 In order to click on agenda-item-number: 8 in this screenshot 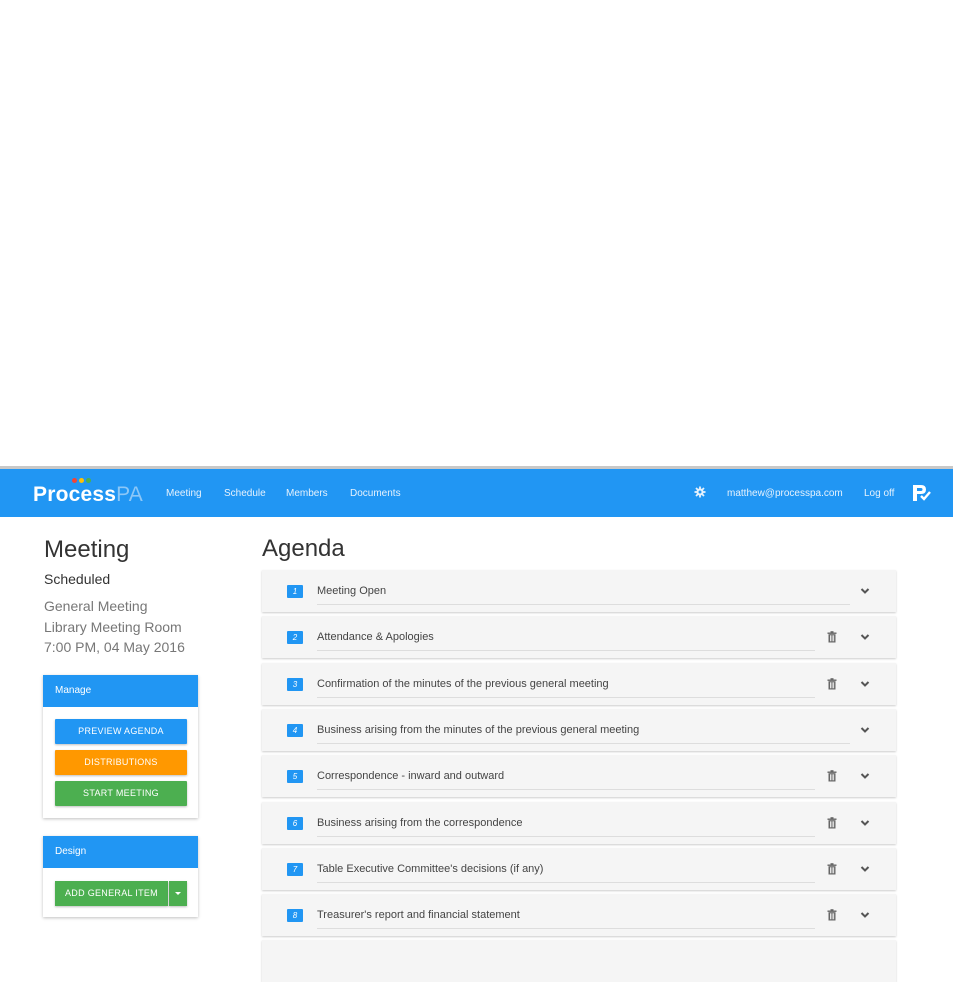, I will do `click(295, 916)`.